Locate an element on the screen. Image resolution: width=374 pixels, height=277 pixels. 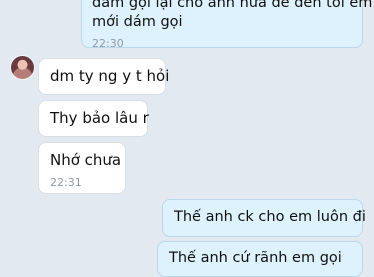
message-text: Thế anh ck cho em luôn đi is located at coordinates (270, 217).